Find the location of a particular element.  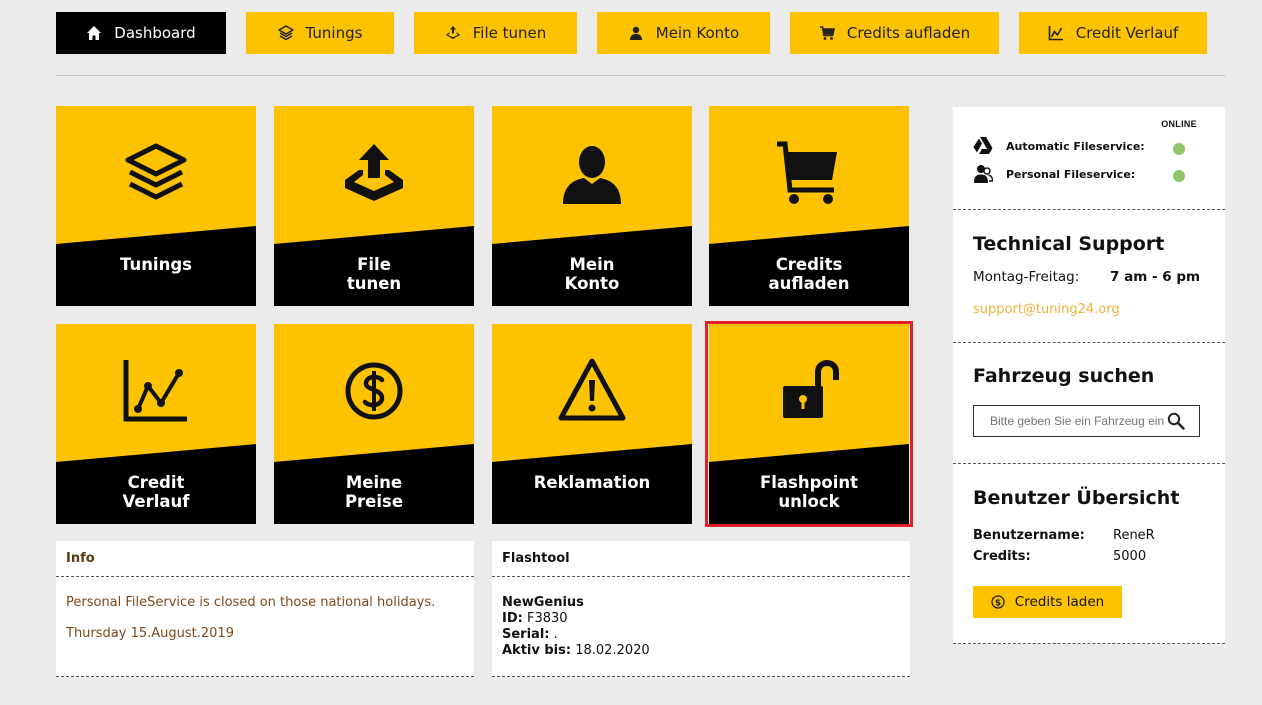

tile-label: Mein Konto is located at coordinates (592, 274).